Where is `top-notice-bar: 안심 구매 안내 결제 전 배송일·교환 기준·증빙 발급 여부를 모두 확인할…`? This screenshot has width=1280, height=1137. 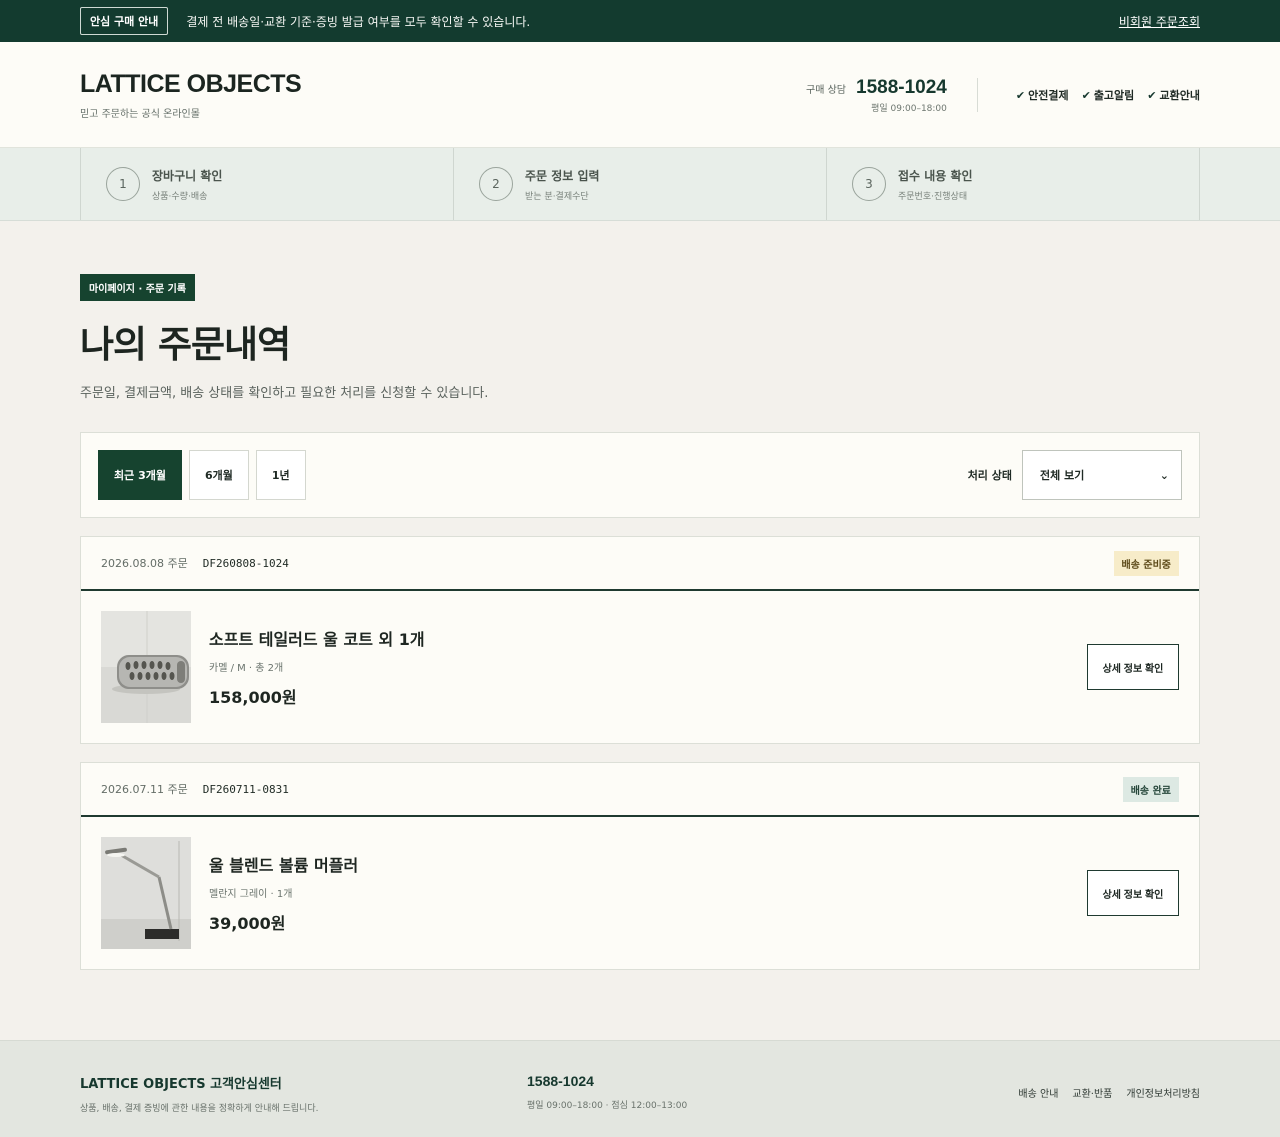 top-notice-bar: 안심 구매 안내 결제 전 배송일·교환 기준·증빙 발급 여부를 모두 확인할… is located at coordinates (640, 21).